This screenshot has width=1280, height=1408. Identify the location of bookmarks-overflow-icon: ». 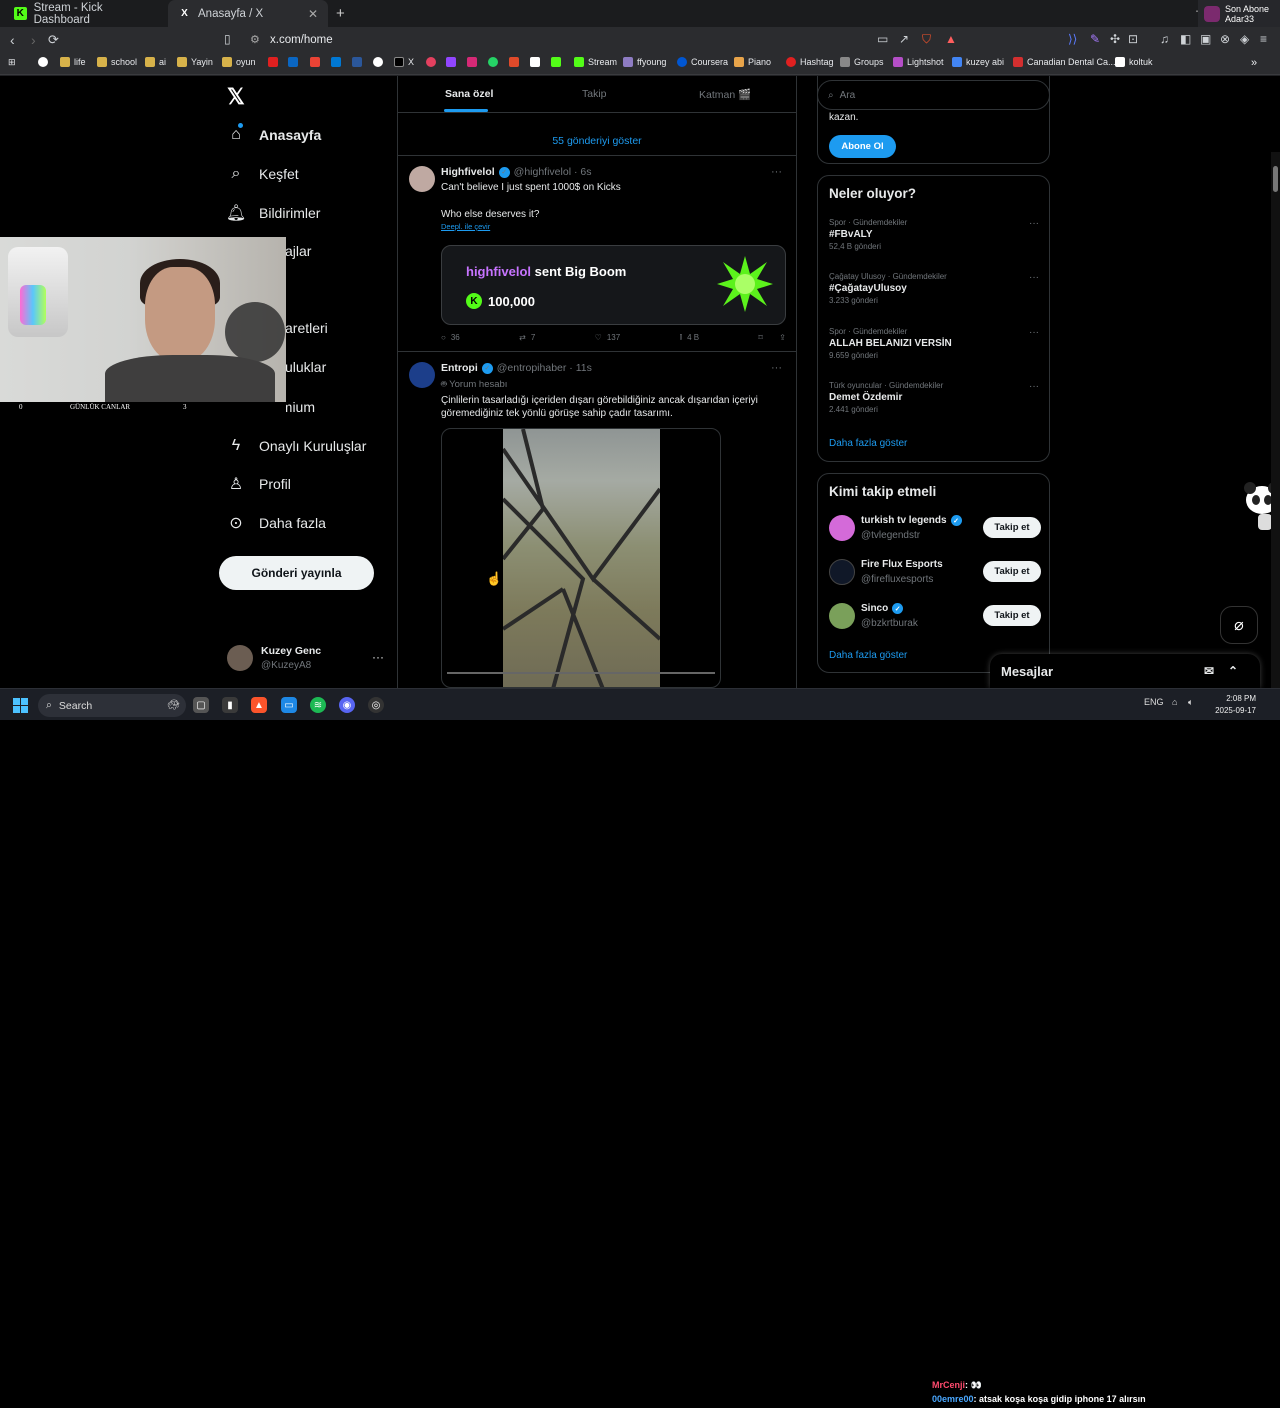
(1254, 63).